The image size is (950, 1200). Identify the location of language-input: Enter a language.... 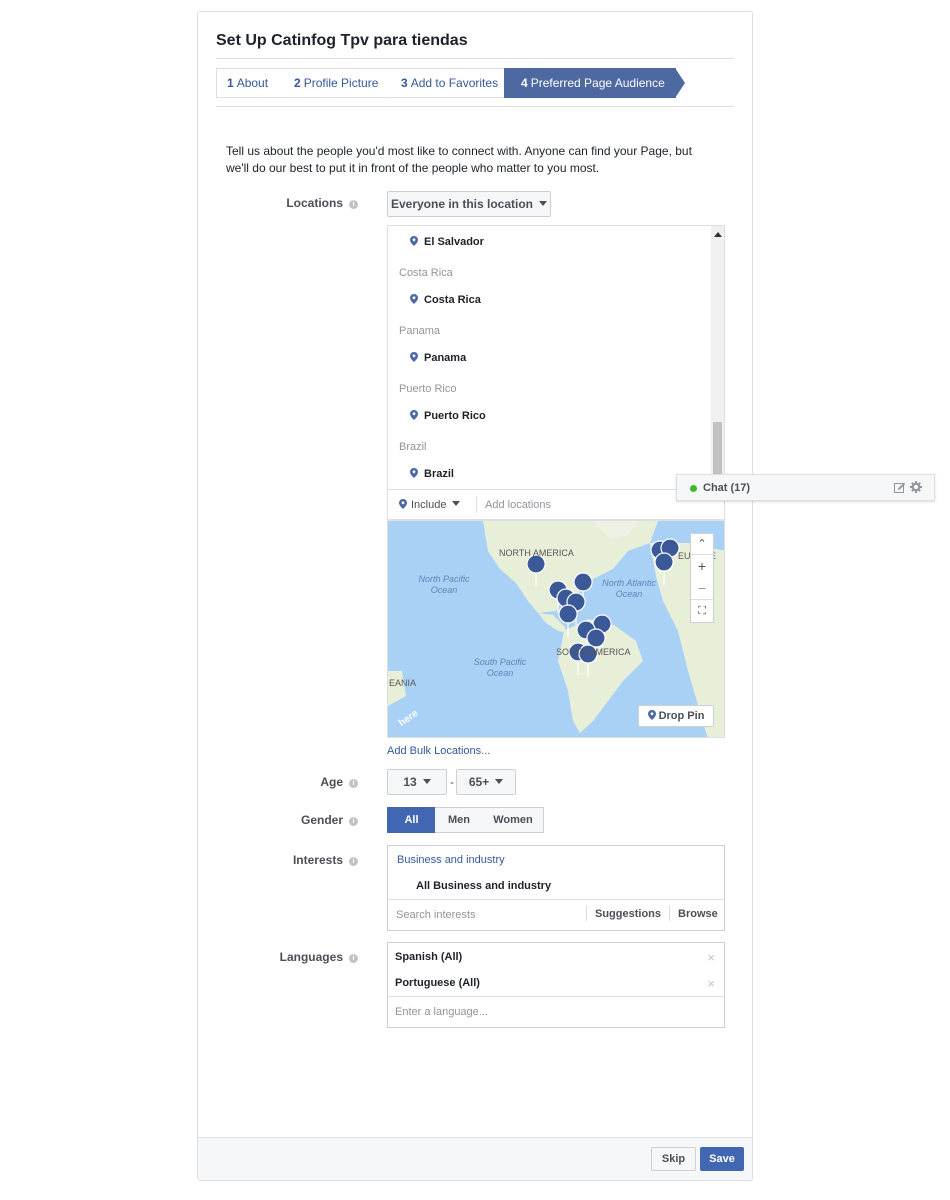
(441, 1012).